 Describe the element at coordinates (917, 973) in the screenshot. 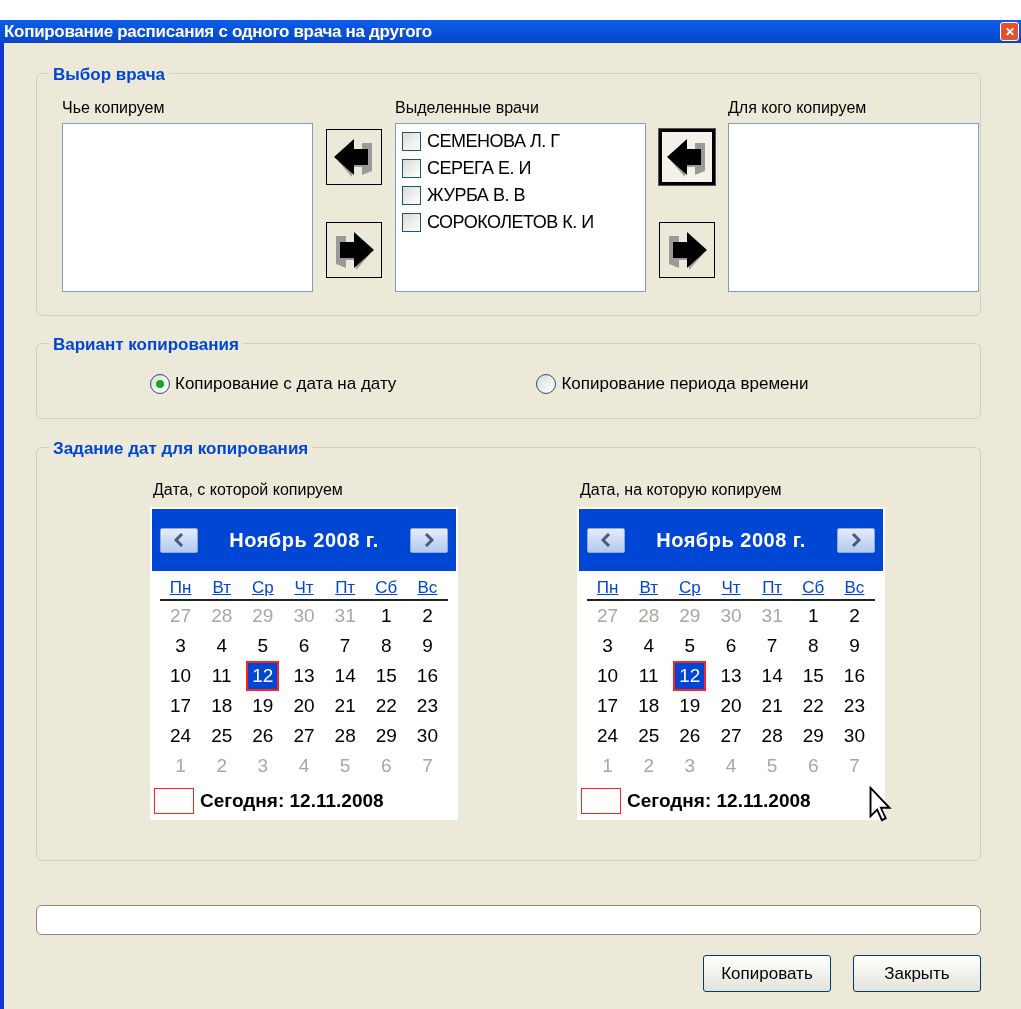

I see `close-button: Закрыть` at that location.